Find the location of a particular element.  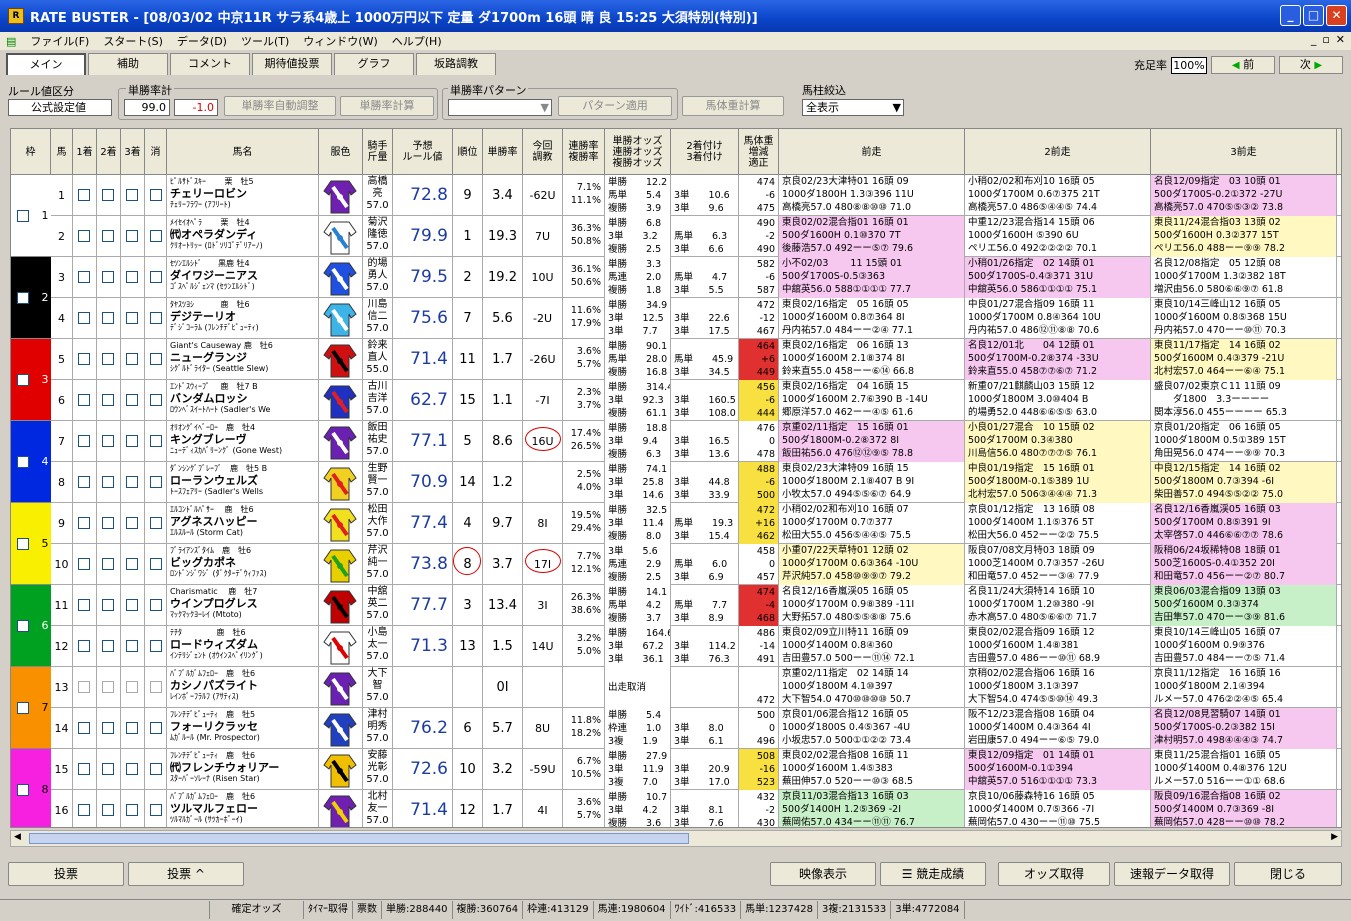

horse-name: ダイワジーニアス is located at coordinates (242, 275).